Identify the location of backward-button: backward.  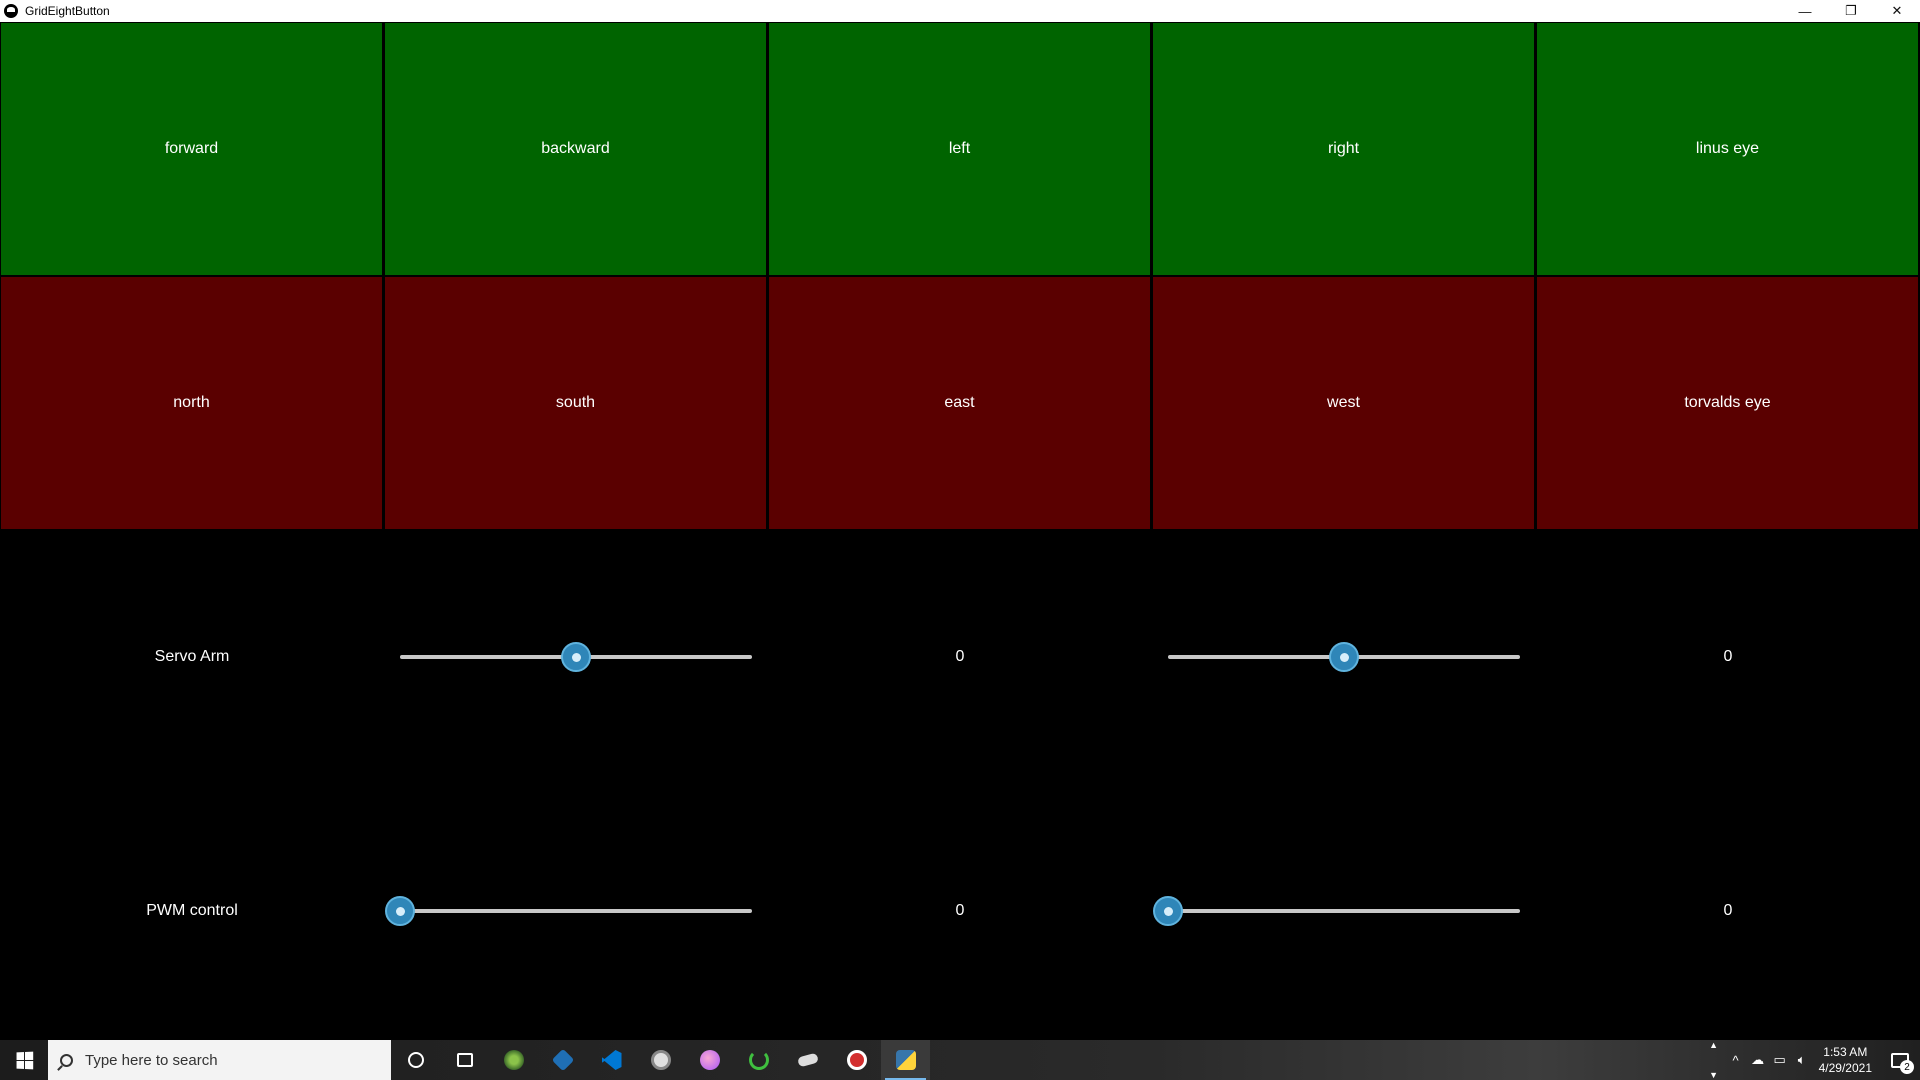
(576, 149).